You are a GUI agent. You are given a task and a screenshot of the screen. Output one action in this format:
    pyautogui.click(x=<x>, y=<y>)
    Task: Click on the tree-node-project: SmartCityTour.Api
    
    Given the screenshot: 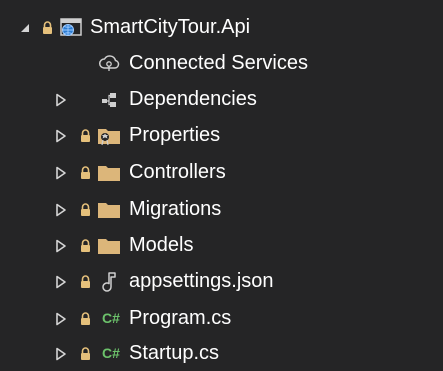 What is the action you would take?
    pyautogui.click(x=221, y=27)
    